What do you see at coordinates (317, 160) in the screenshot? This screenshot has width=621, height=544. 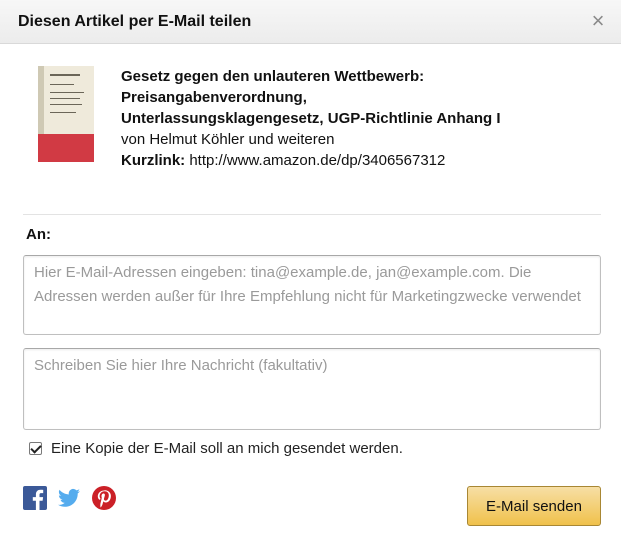 I see `kurzlink-url: http://www.amazon.de/dp/3406567312` at bounding box center [317, 160].